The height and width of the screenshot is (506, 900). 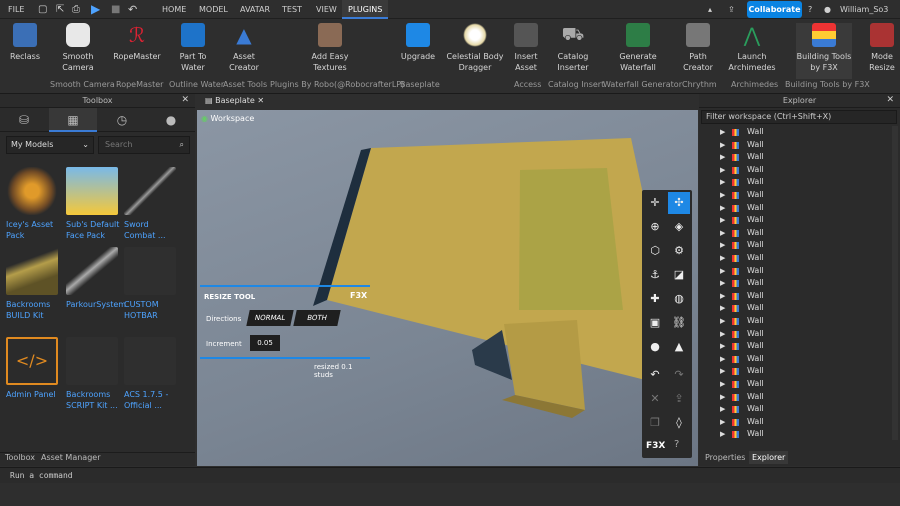 I want to click on properties-tab: Properties, so click(x=725, y=457).